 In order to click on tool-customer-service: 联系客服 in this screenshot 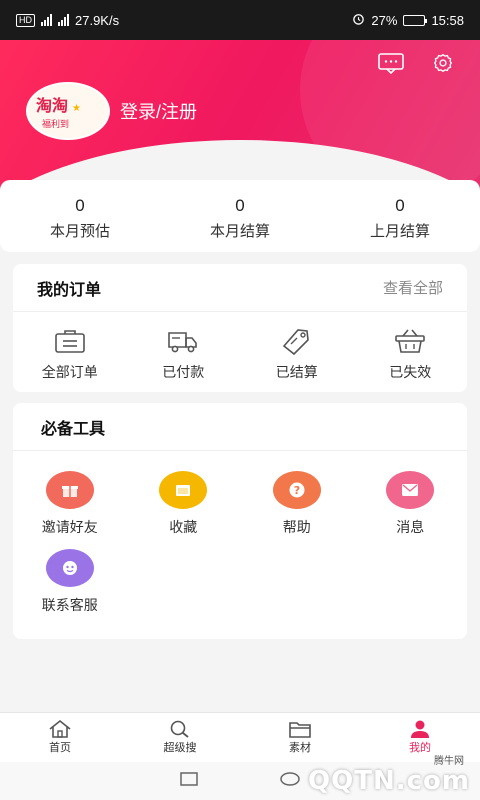, I will do `click(70, 582)`.